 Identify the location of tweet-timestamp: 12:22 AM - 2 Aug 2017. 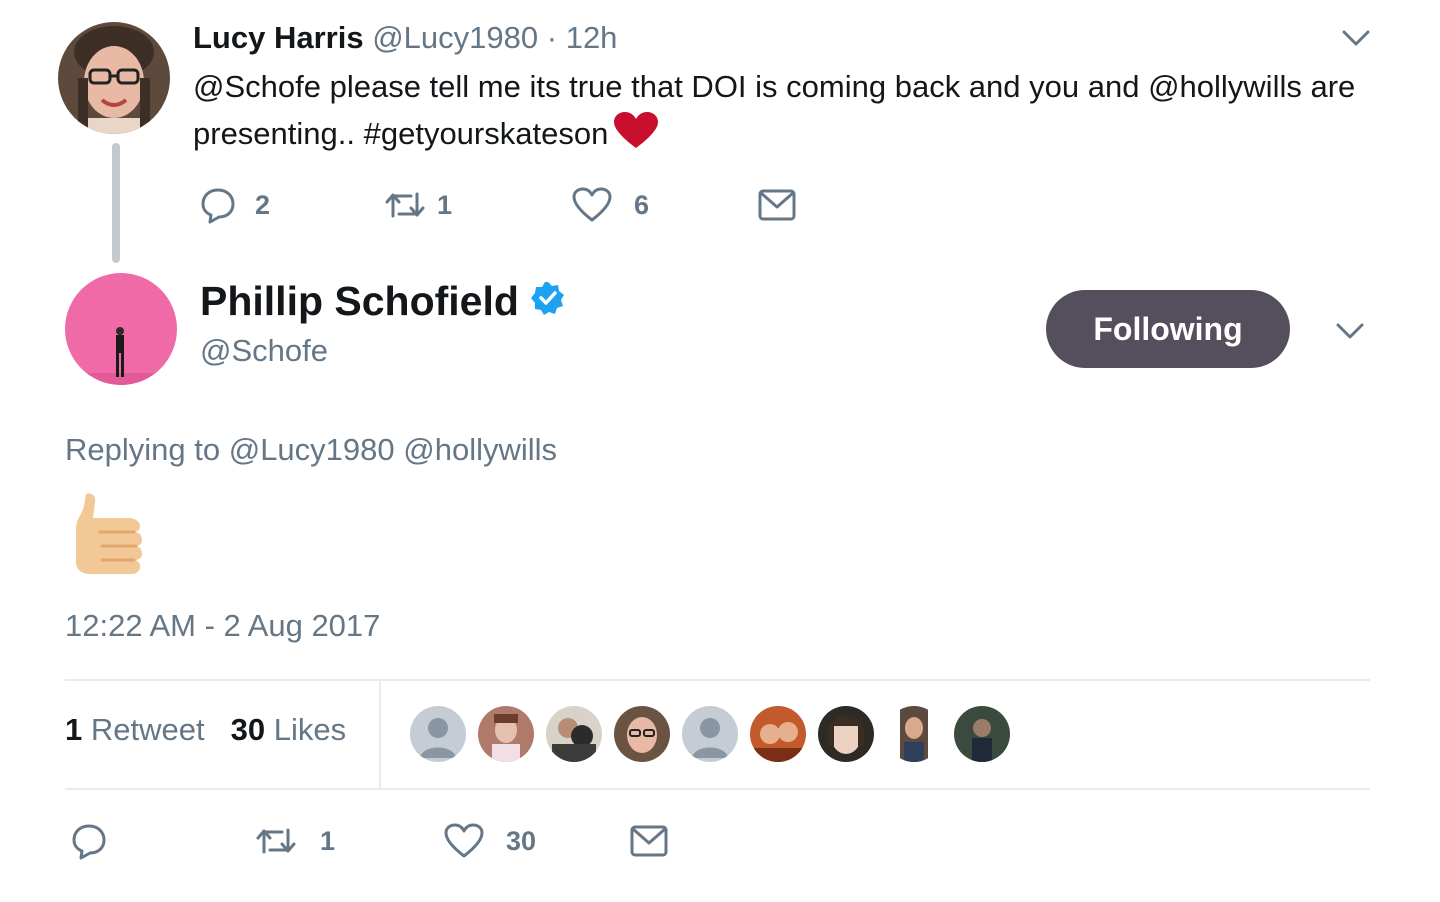
(222, 626).